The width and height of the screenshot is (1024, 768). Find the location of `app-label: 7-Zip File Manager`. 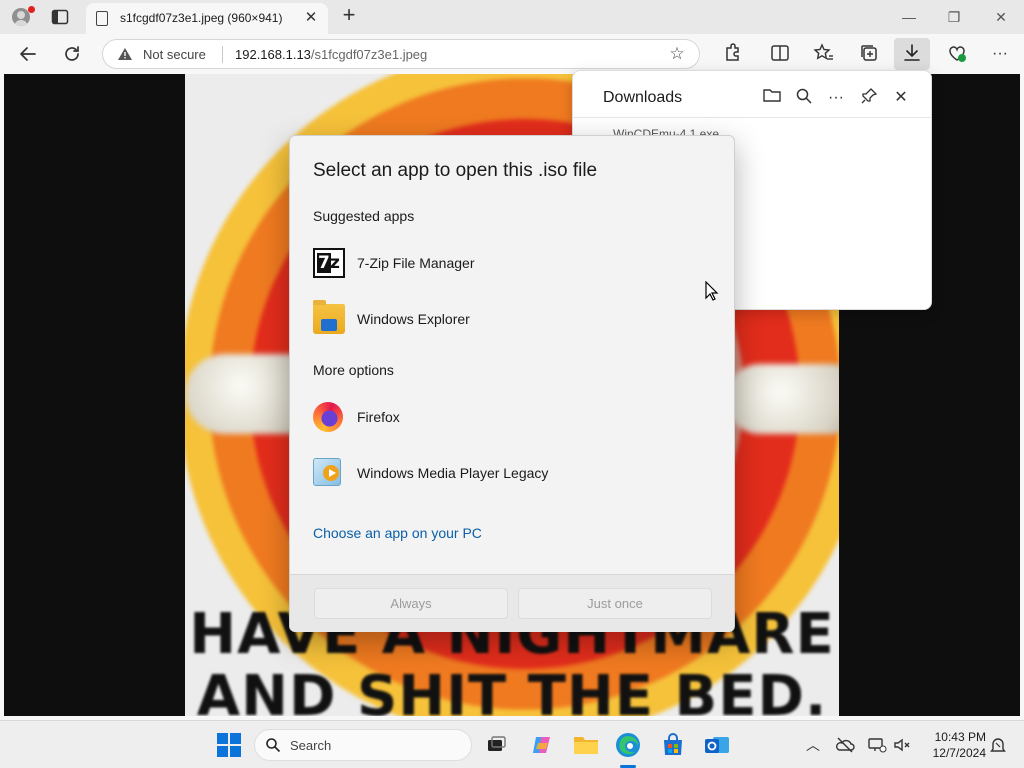

app-label: 7-Zip File Manager is located at coordinates (416, 263).